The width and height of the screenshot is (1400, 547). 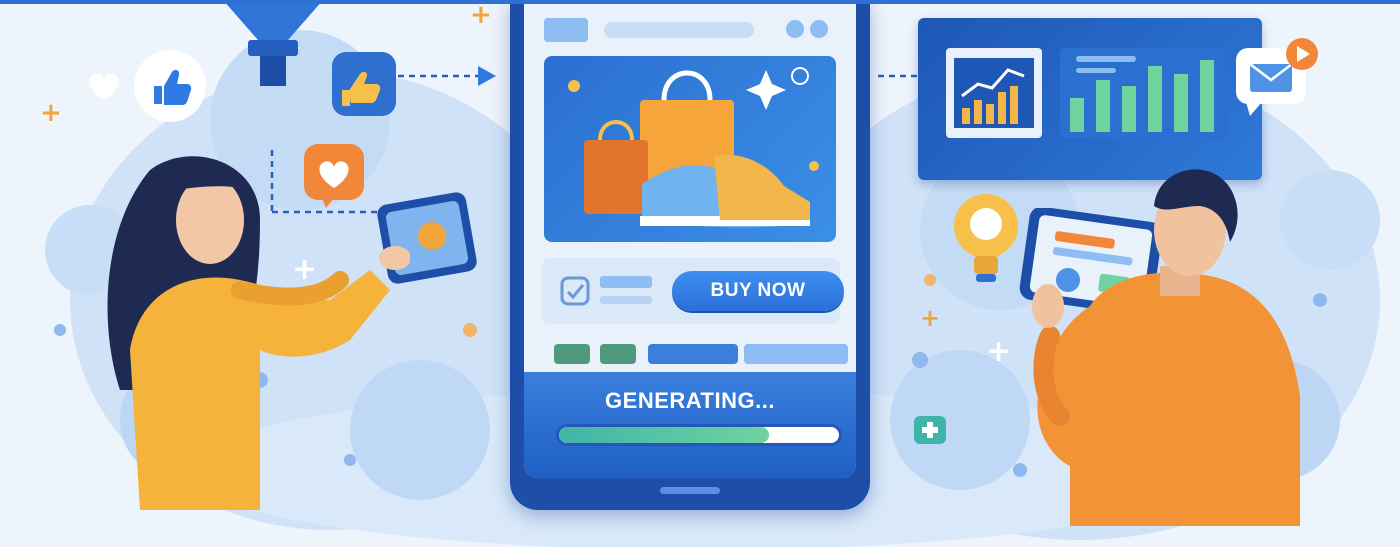 I want to click on app-header-logo, so click(x=566, y=30).